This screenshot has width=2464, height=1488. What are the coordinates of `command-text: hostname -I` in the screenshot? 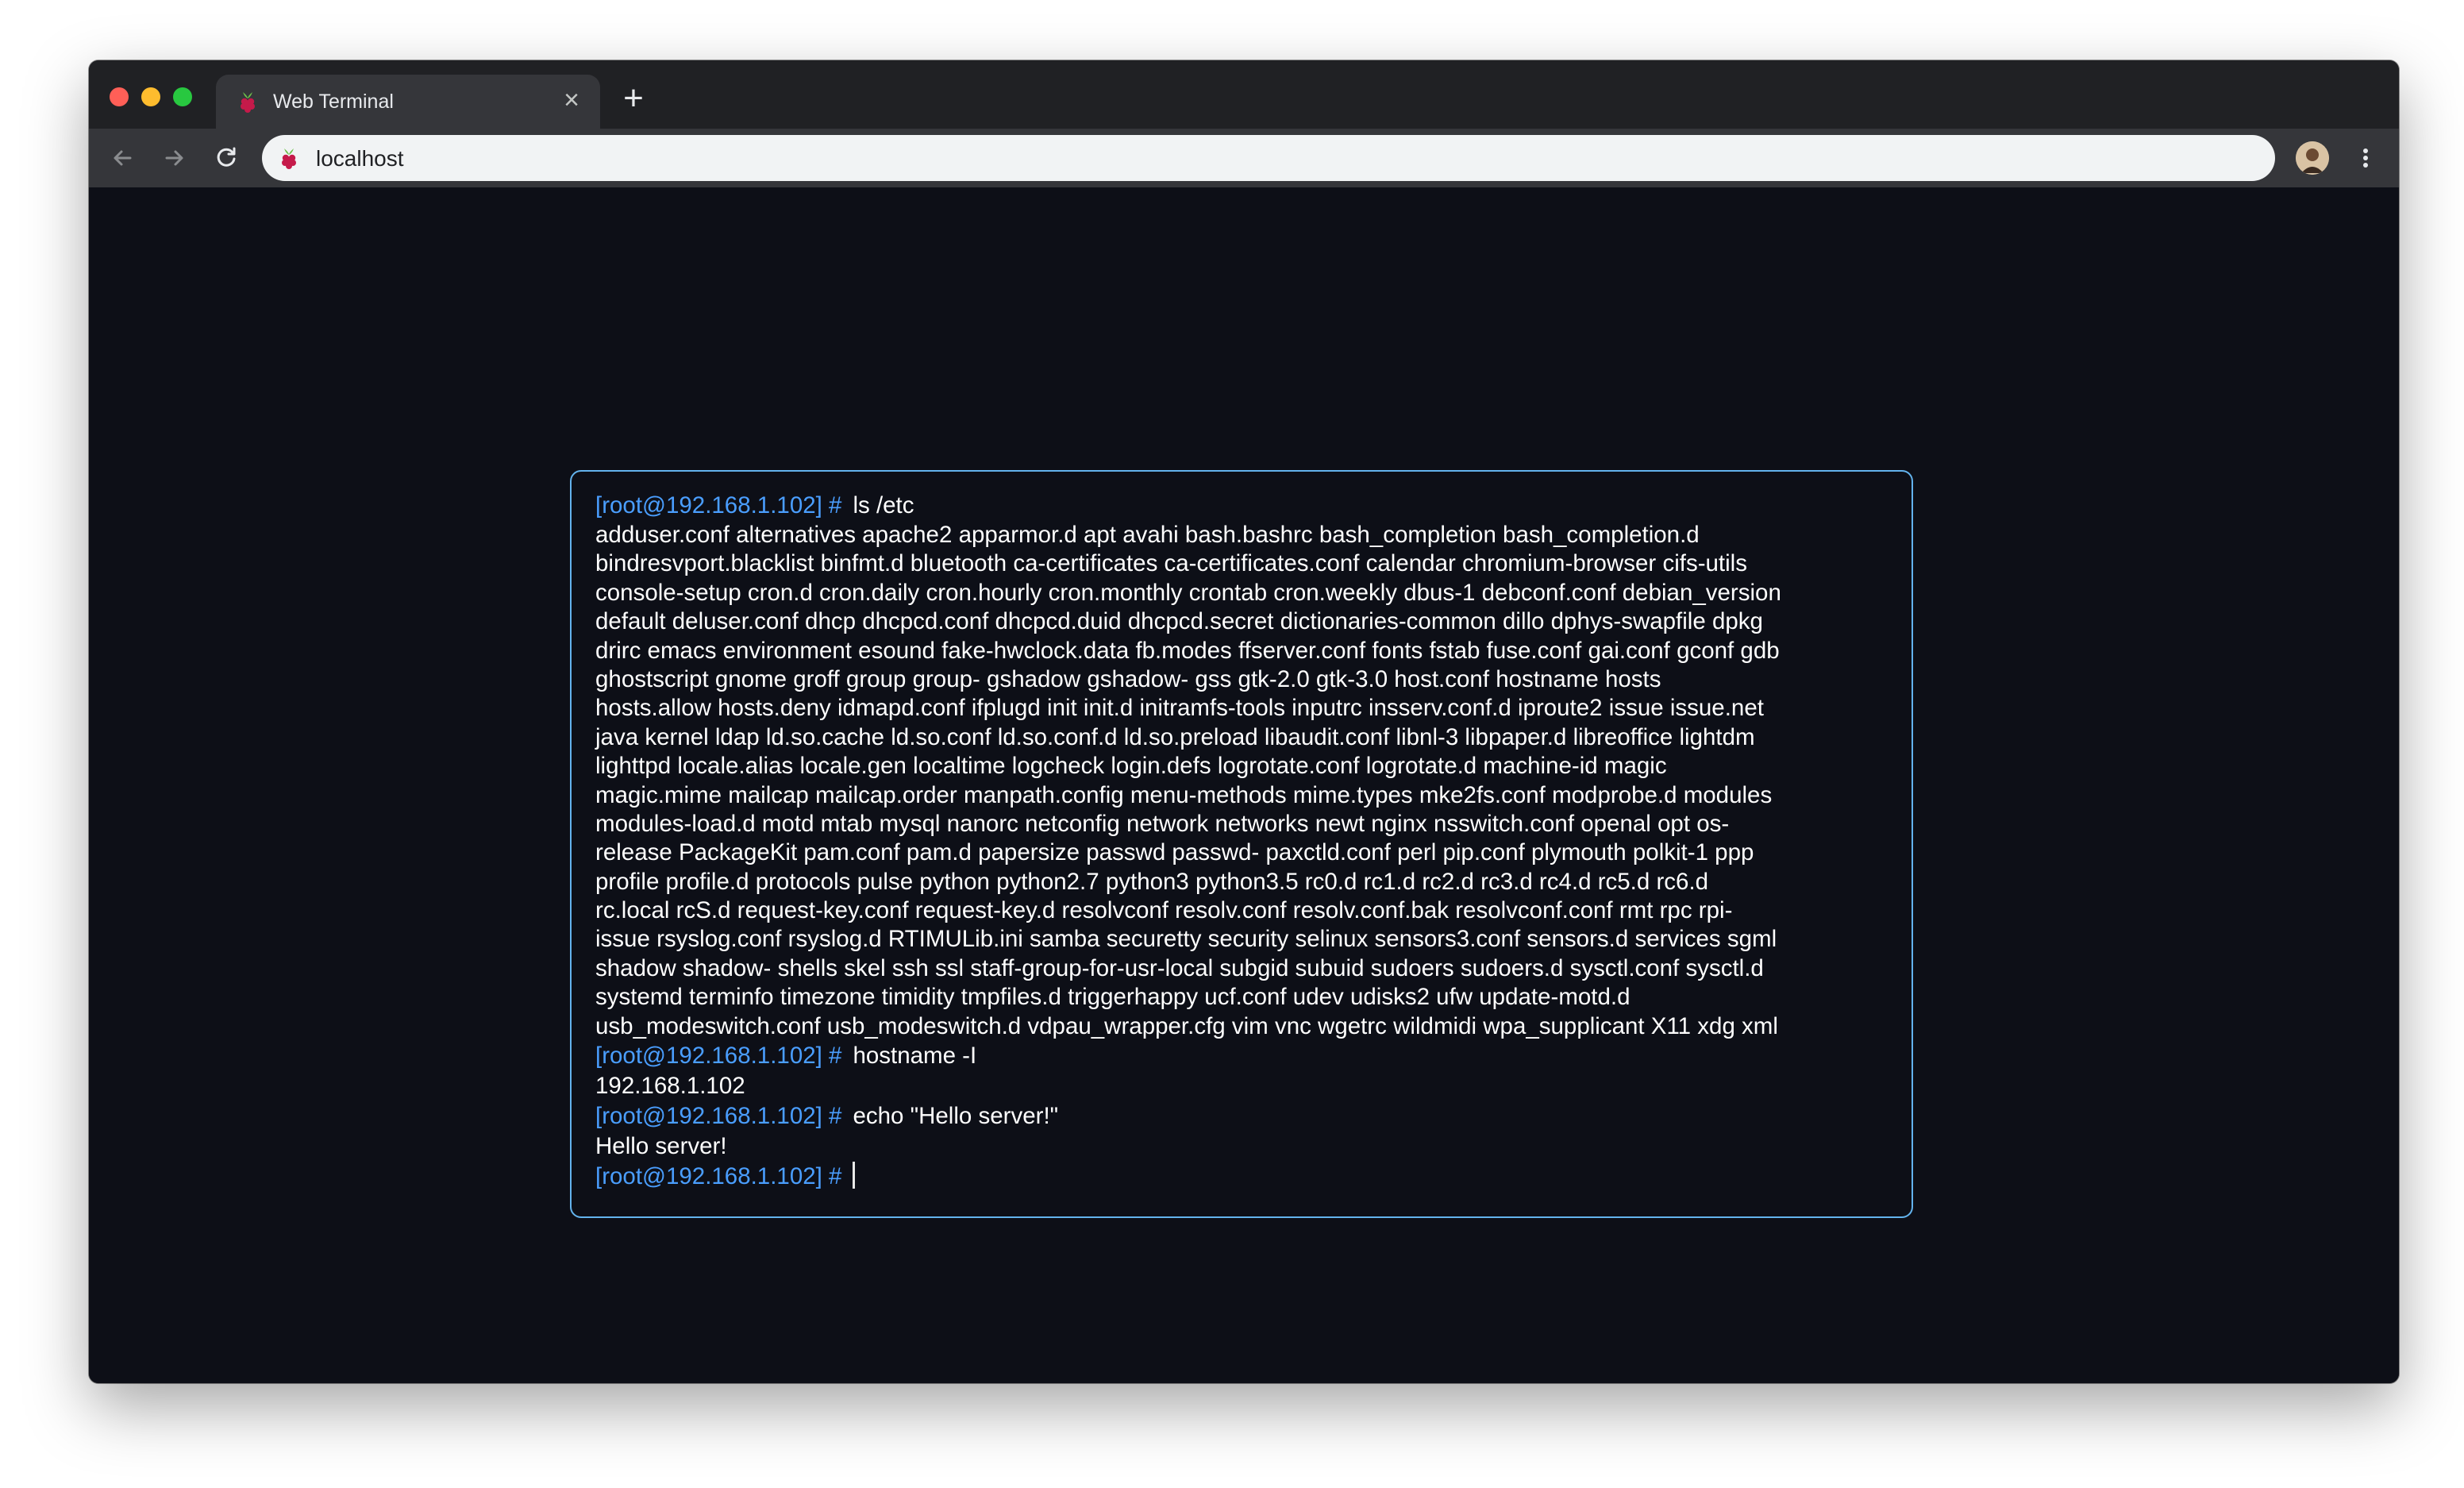 It's located at (915, 1056).